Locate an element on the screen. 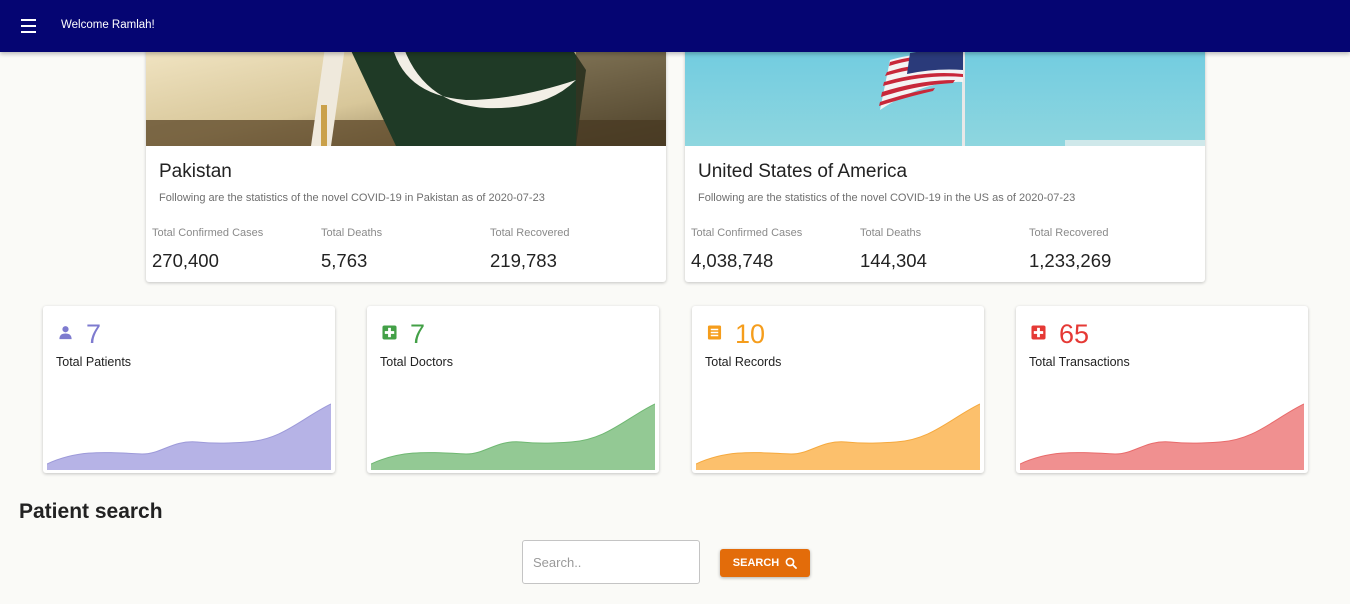 The width and height of the screenshot is (1350, 604). stat-value: 1,233,269 is located at coordinates (1070, 260).